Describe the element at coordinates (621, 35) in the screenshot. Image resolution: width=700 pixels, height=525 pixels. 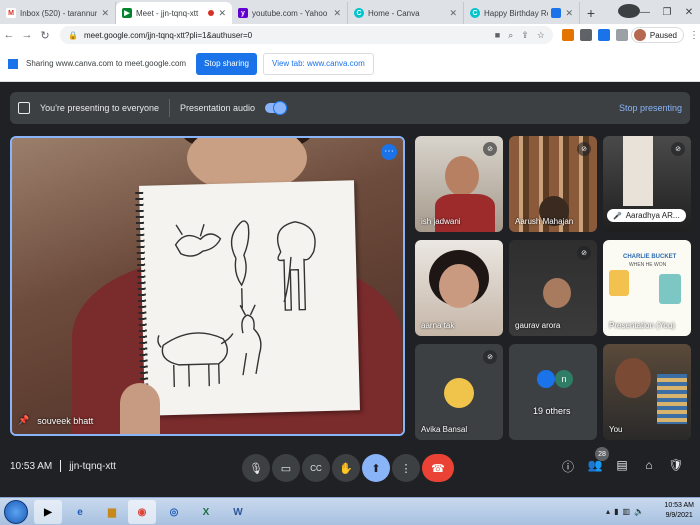
I see `extensions-puzzle-icon` at that location.